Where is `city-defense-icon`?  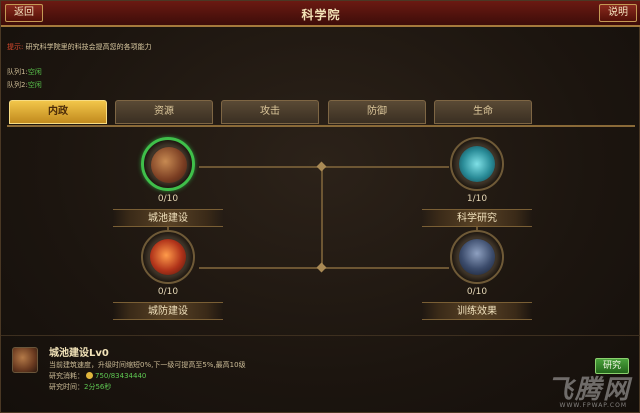
city-defense-icon is located at coordinates (168, 257).